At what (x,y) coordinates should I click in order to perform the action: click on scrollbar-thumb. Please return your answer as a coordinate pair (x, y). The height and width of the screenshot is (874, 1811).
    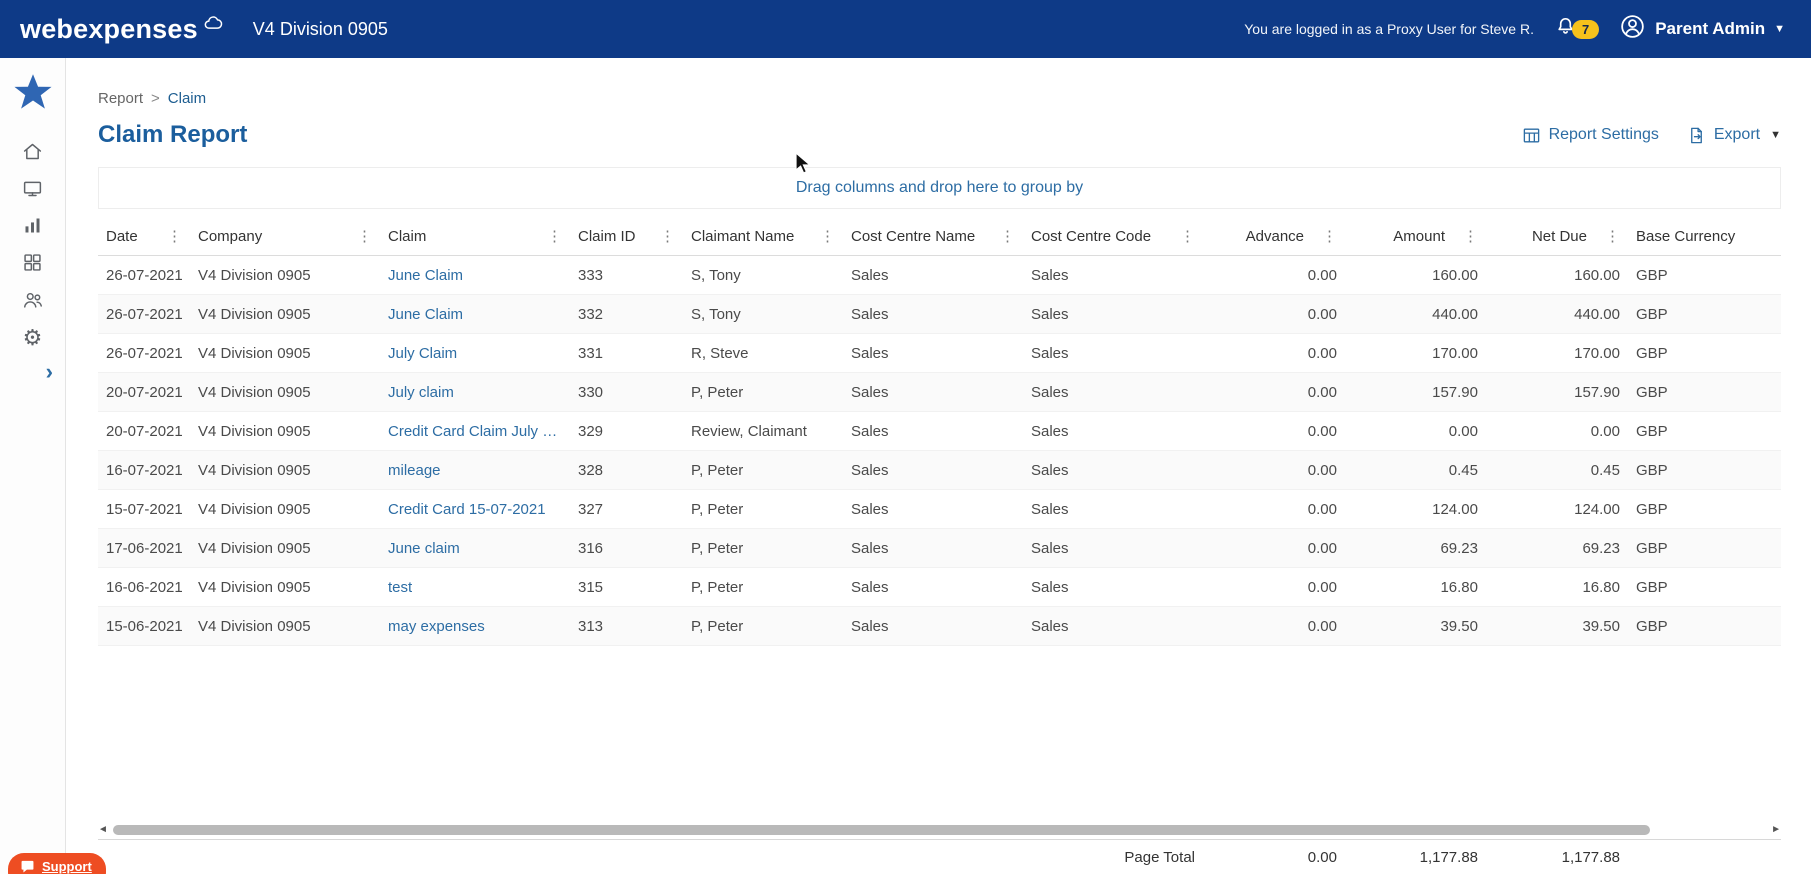
    Looking at the image, I should click on (881, 830).